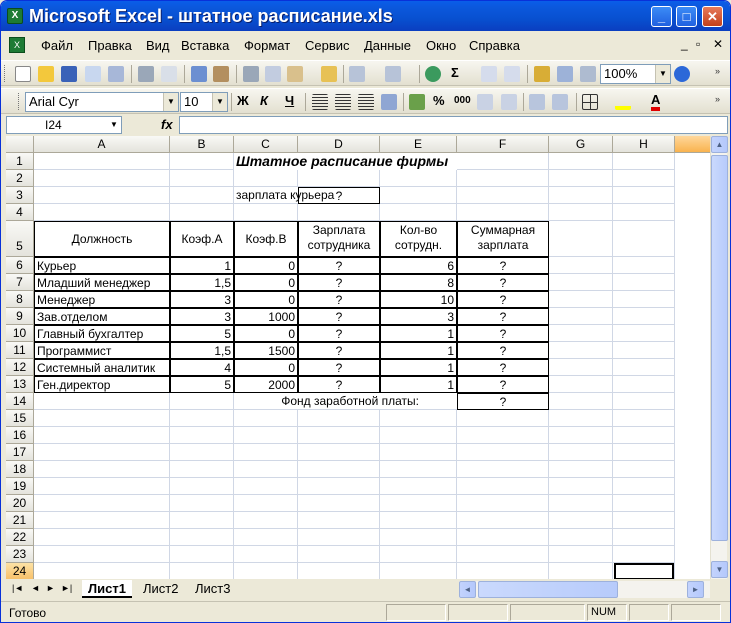 This screenshot has height=623, width=731. I want to click on toolbar-grip, so click(5, 73).